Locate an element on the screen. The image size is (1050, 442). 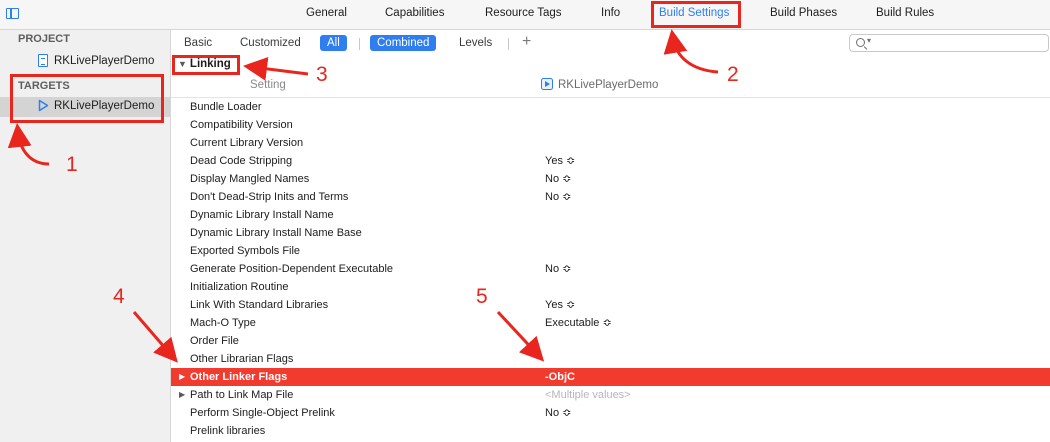
setting-row: Perform Single-Object Prelink No ≎ is located at coordinates (610, 413).